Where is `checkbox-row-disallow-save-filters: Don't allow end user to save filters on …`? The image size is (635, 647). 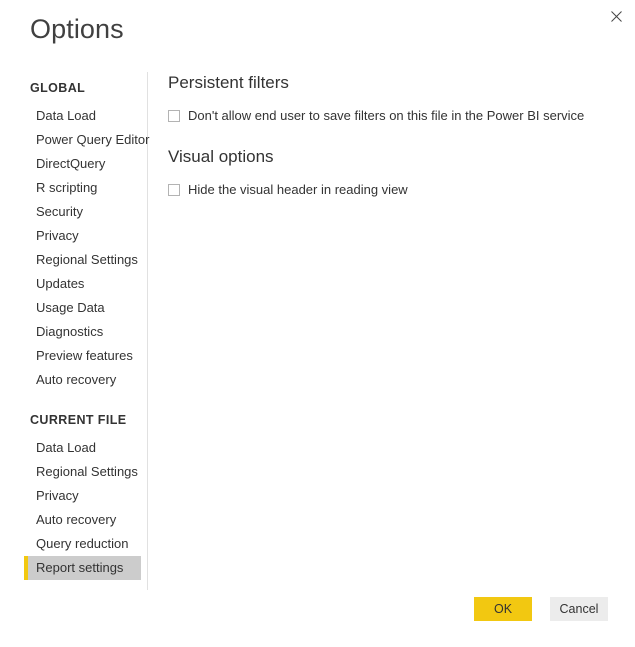 checkbox-row-disallow-save-filters: Don't allow end user to save filters on … is located at coordinates (376, 116).